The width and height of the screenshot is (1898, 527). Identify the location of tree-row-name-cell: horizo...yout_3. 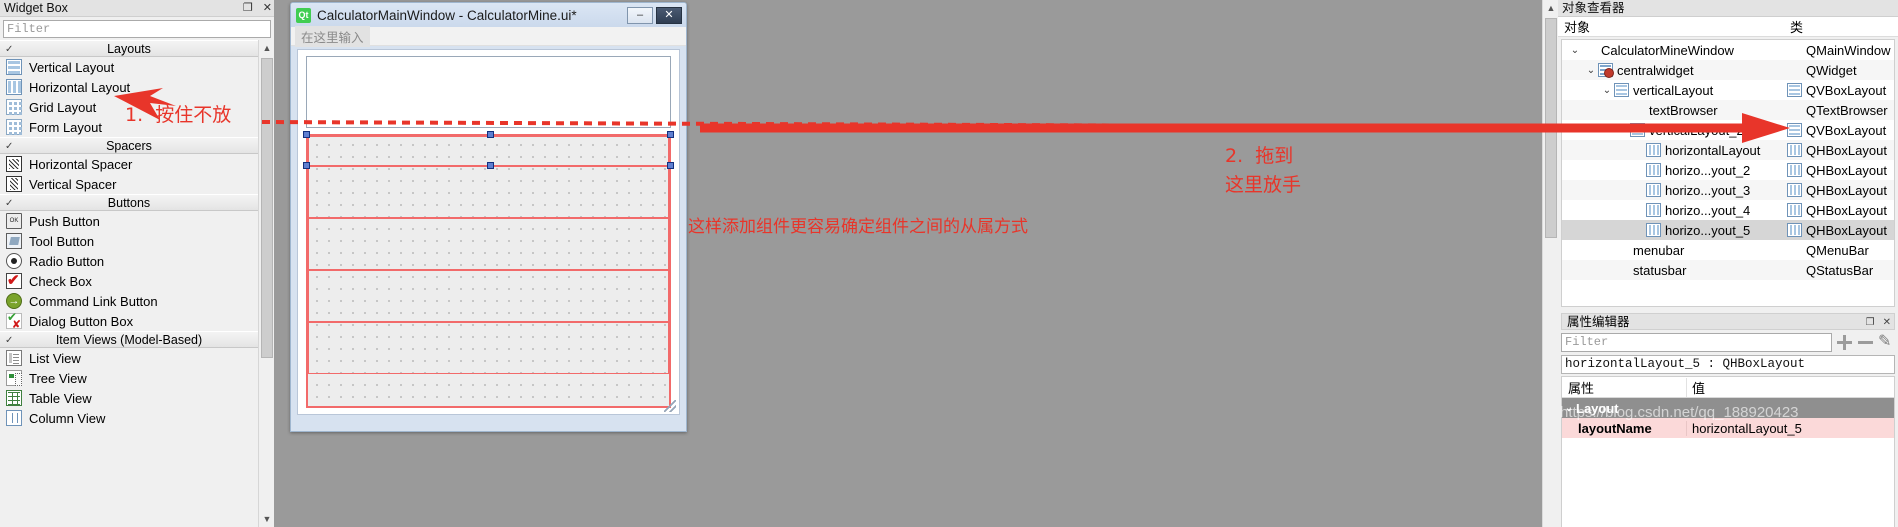
(1674, 190).